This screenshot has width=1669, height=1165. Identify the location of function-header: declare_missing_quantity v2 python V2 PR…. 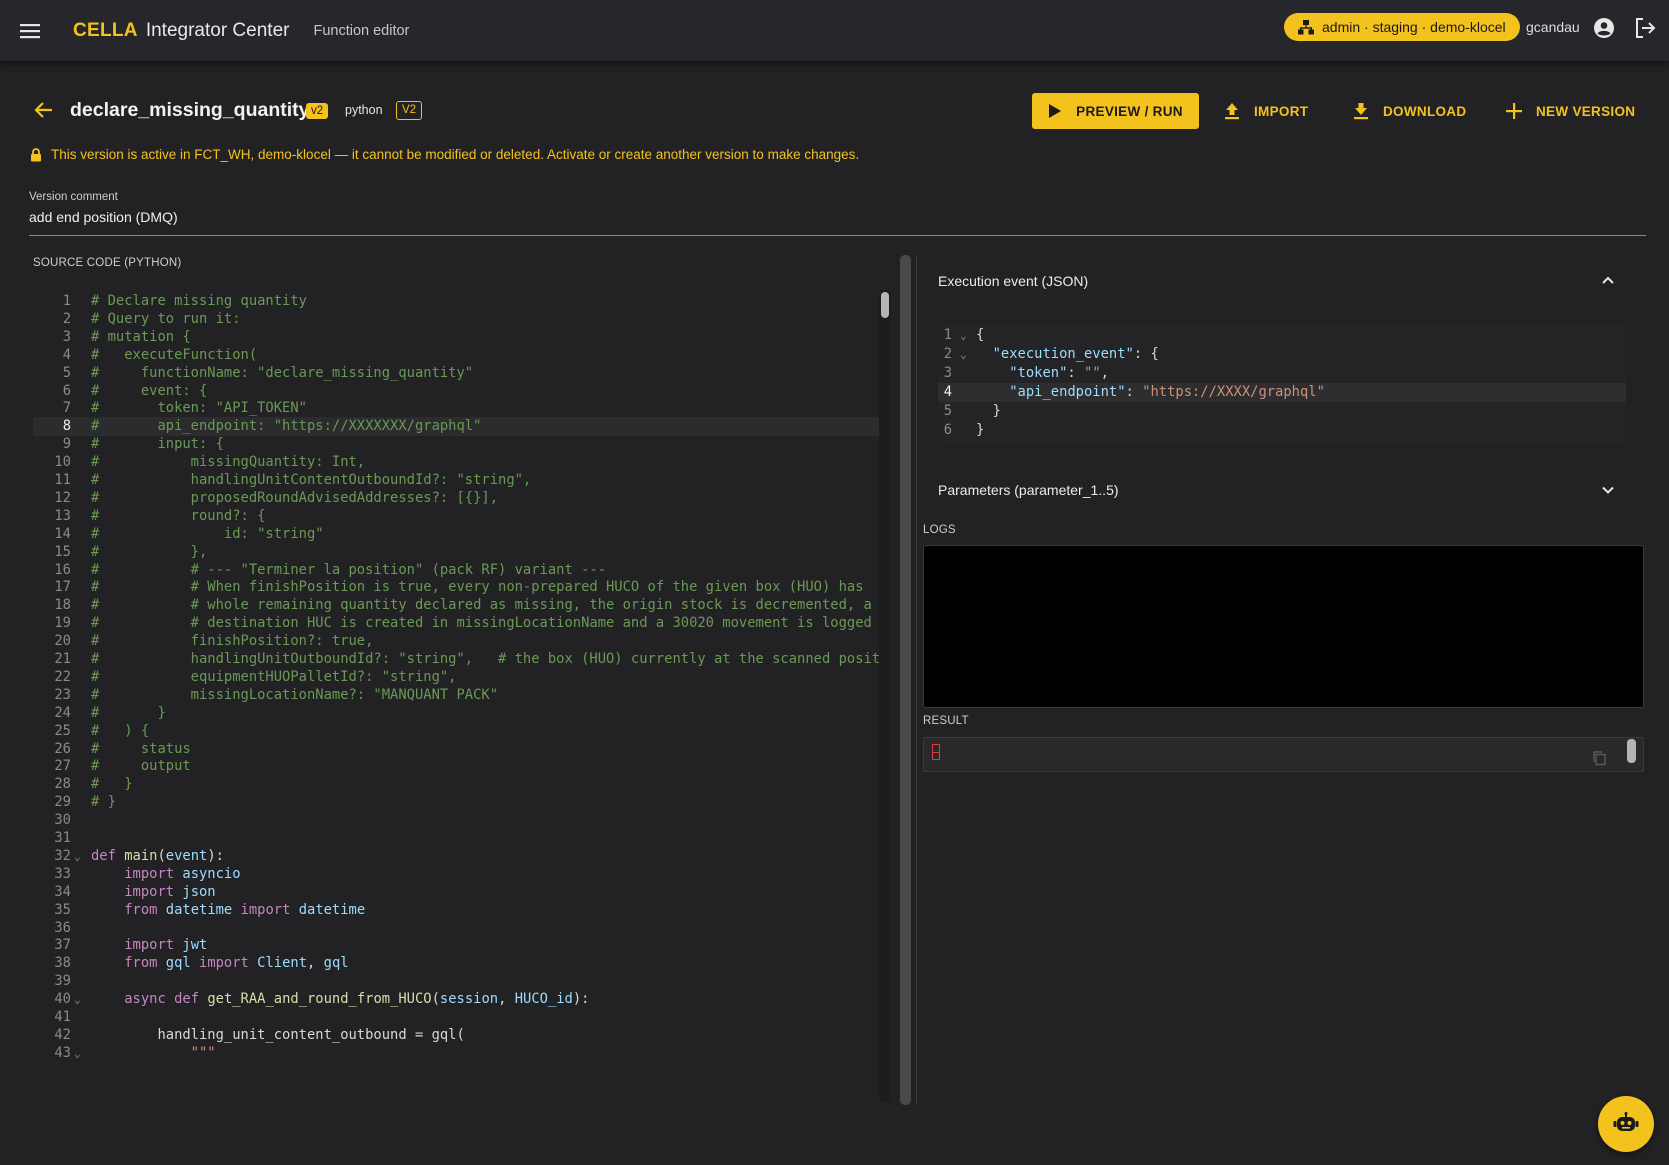
(834, 111).